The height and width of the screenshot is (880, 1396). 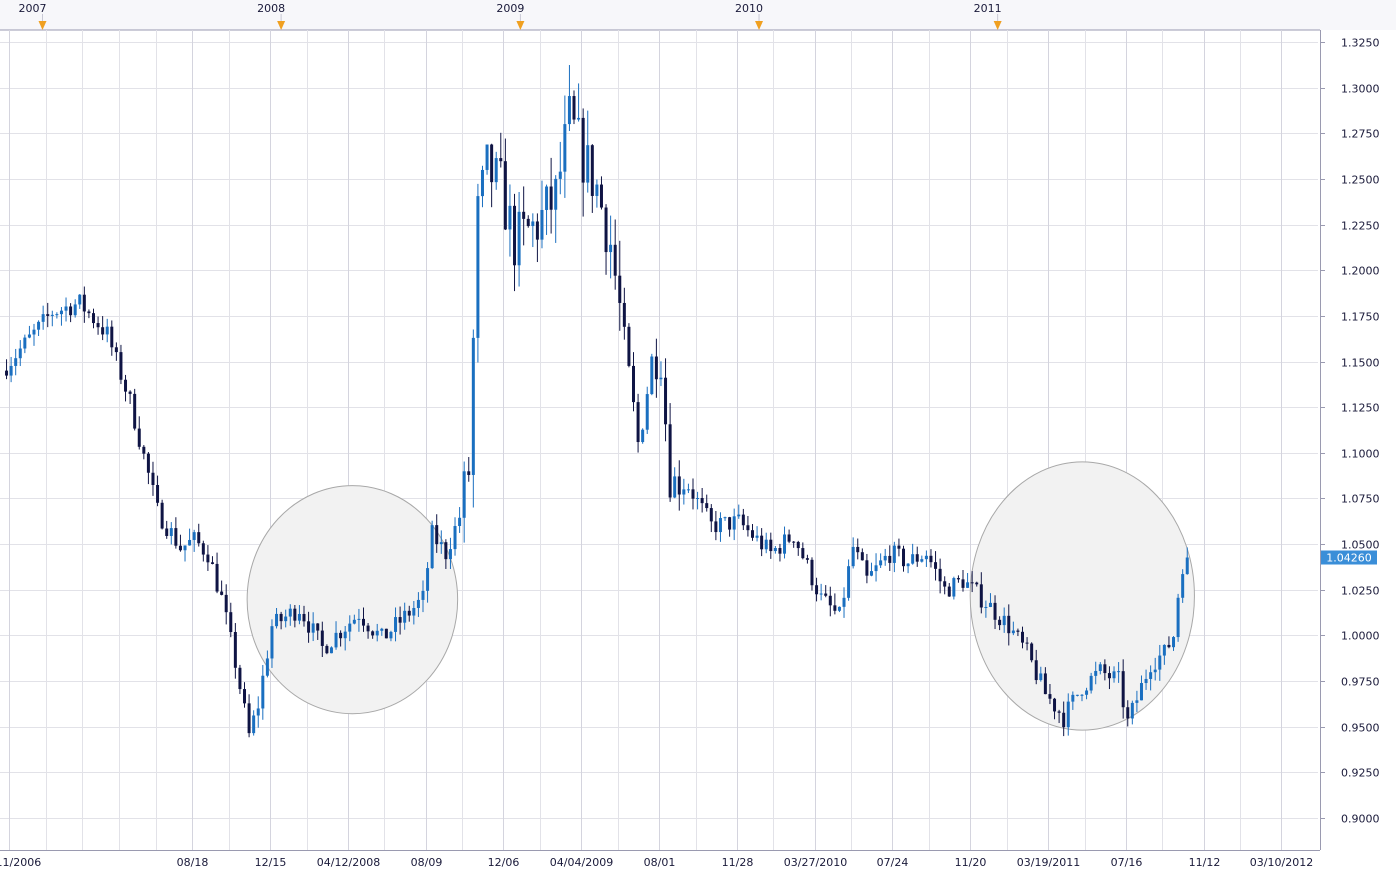 What do you see at coordinates (20, 862) in the screenshot?
I see `x-tick-label: 11/11/2006` at bounding box center [20, 862].